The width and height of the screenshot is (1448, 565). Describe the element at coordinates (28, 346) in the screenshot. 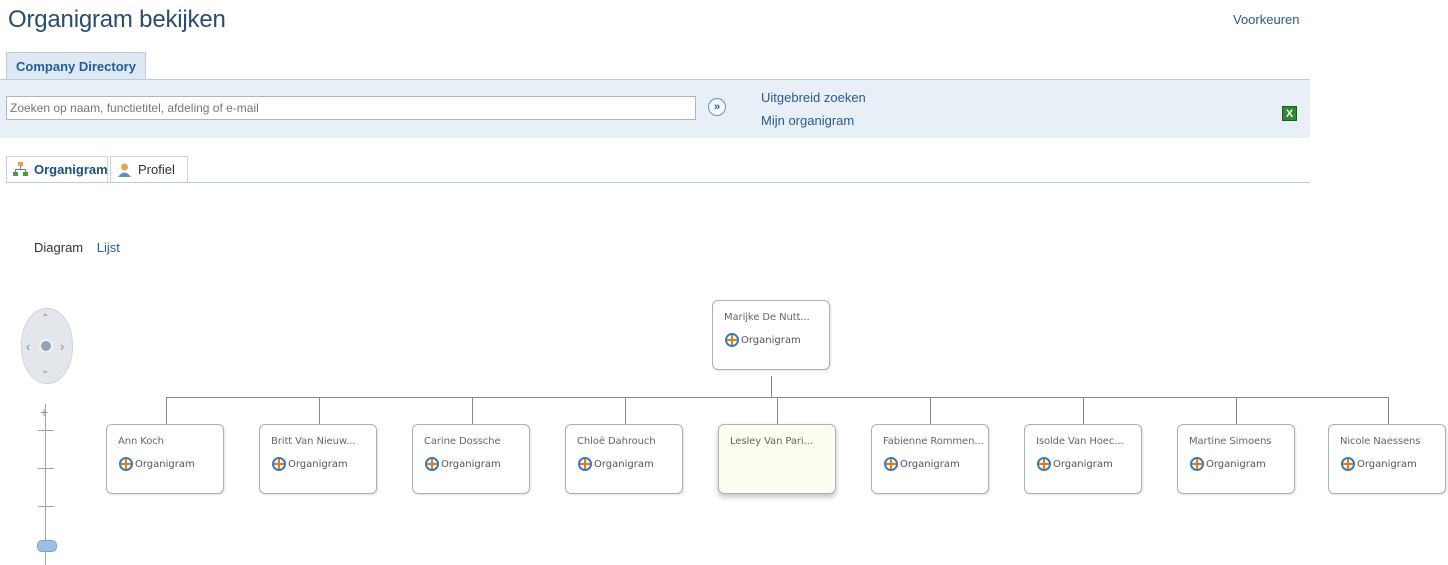

I see `pan-left-icon: ‹` at that location.